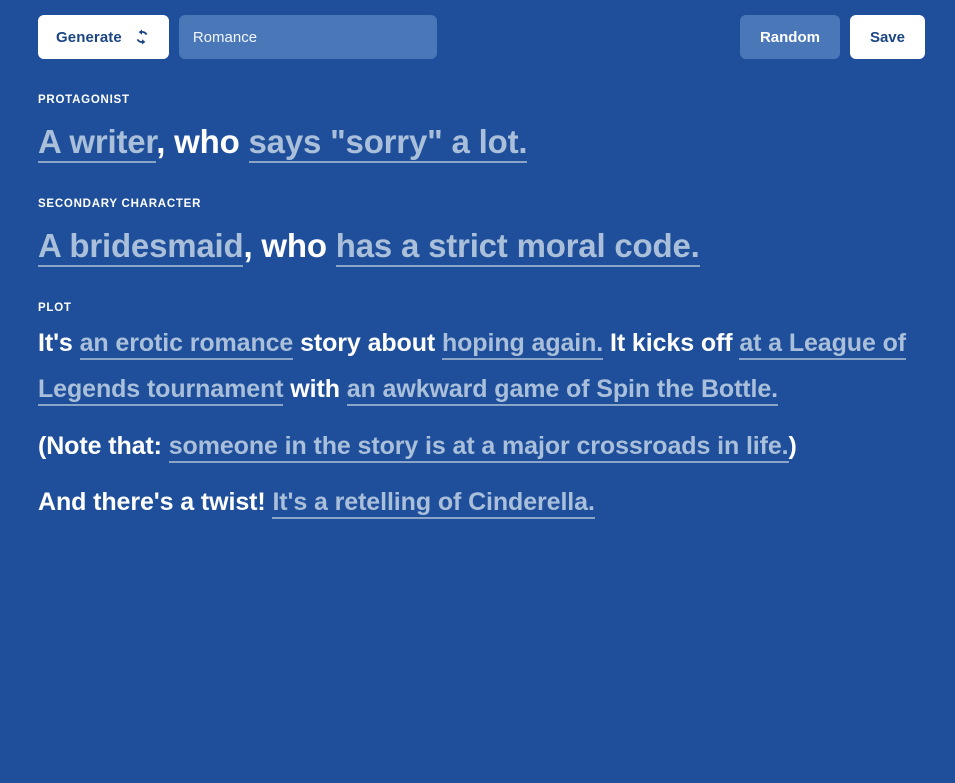 This screenshot has width=955, height=783. I want to click on plot-twist-slot: It's a retelling of Cinderella., so click(433, 503).